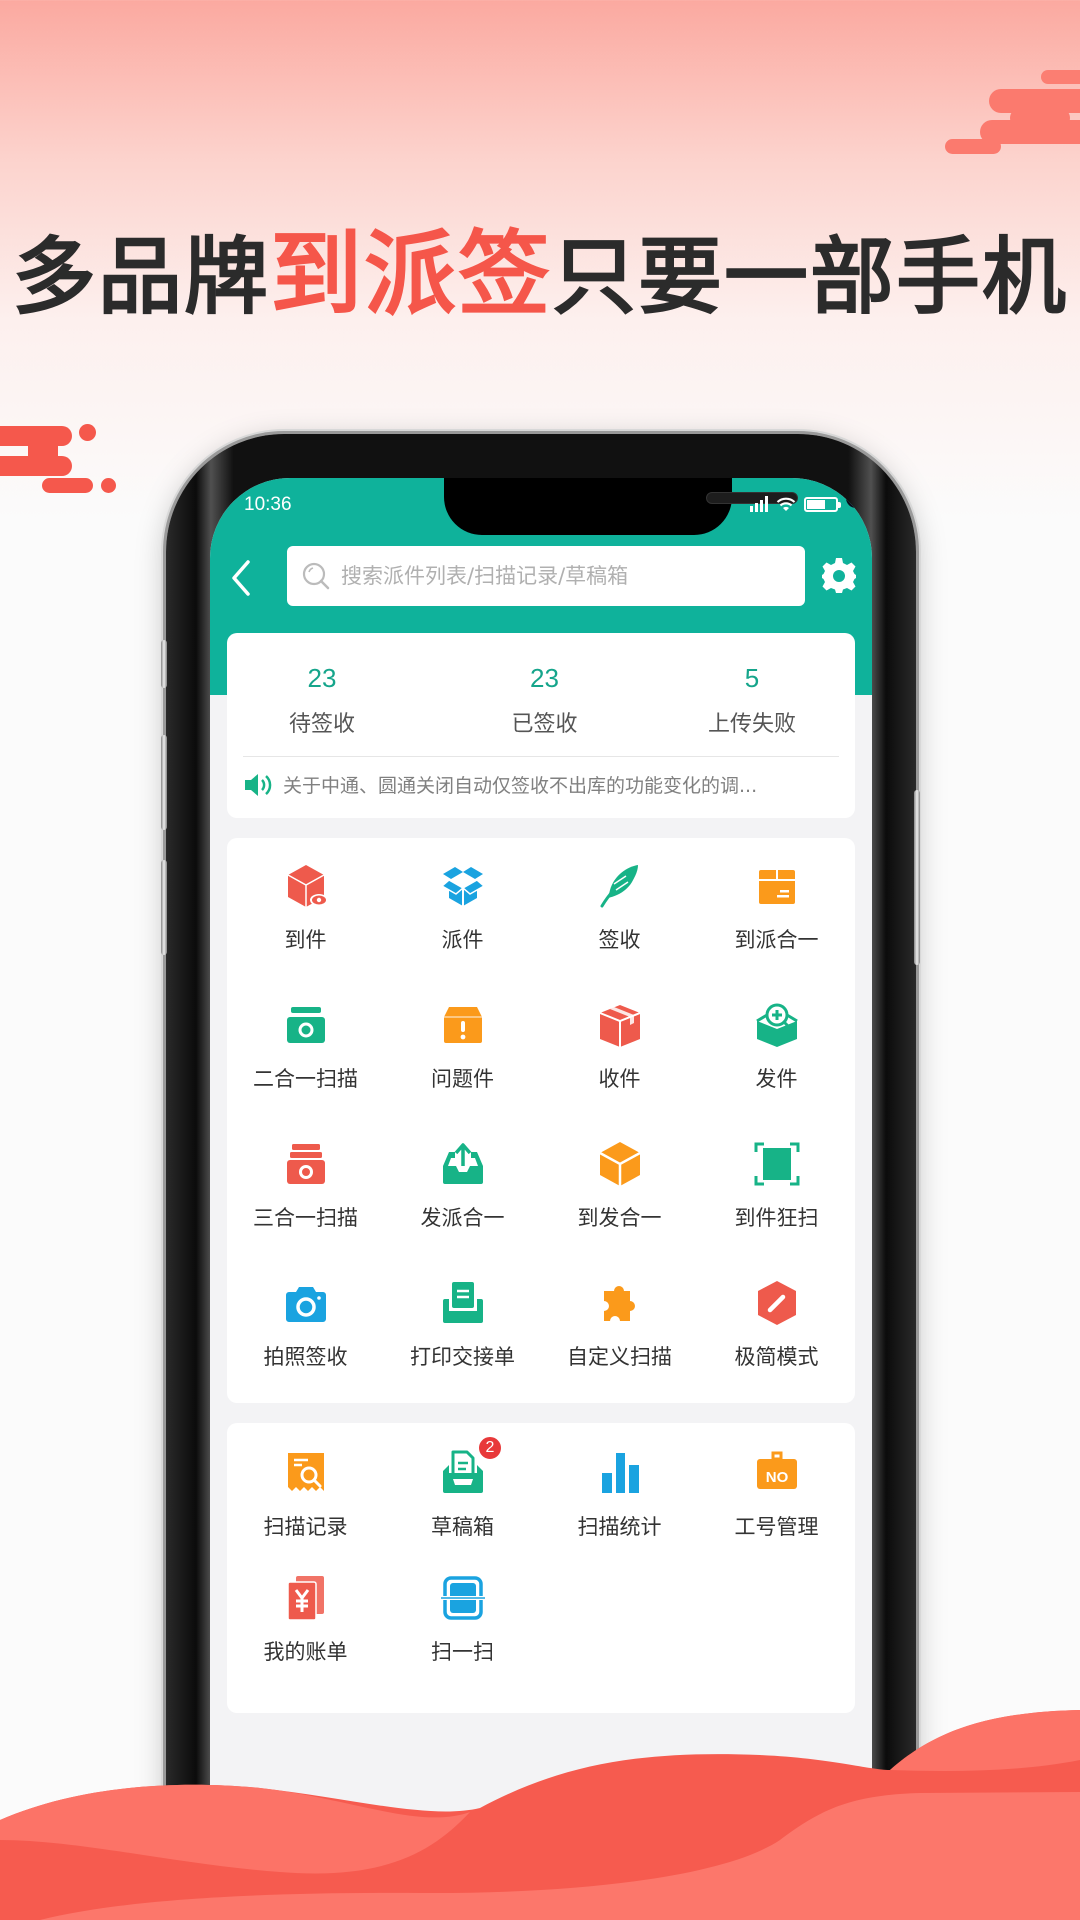  I want to click on grid-item-scan: 扫一扫, so click(462, 1610).